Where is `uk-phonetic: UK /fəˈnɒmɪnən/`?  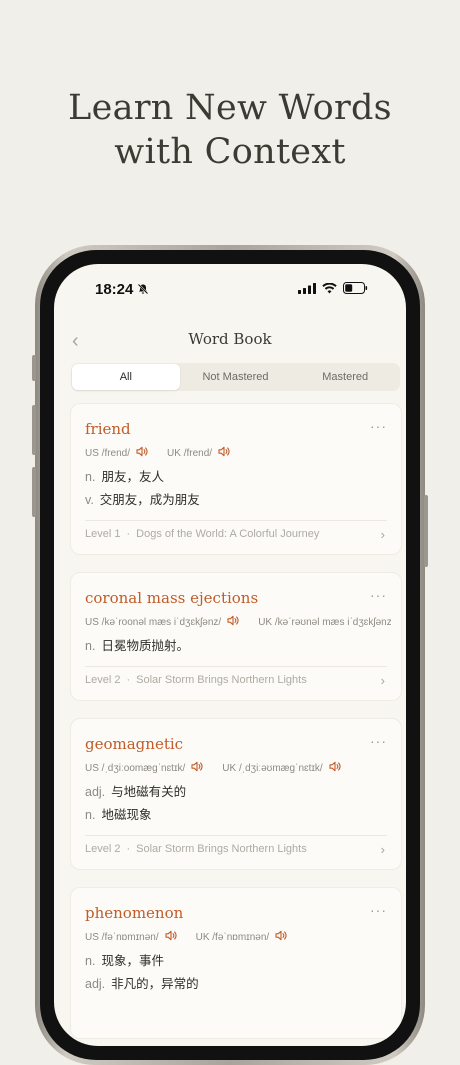 uk-phonetic: UK /fəˈnɒmɪnən/ is located at coordinates (232, 937).